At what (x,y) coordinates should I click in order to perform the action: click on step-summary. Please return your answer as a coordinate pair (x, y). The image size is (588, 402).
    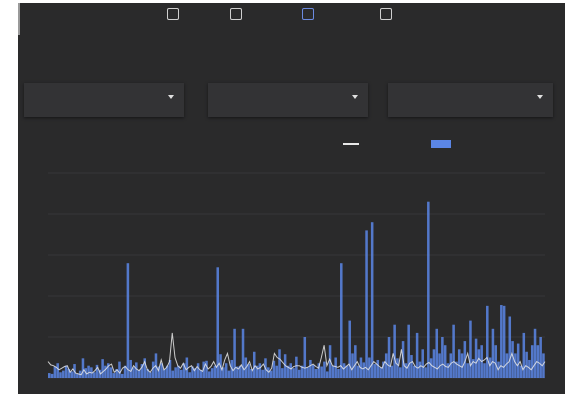
    Looking at the image, I should click on (173, 24).